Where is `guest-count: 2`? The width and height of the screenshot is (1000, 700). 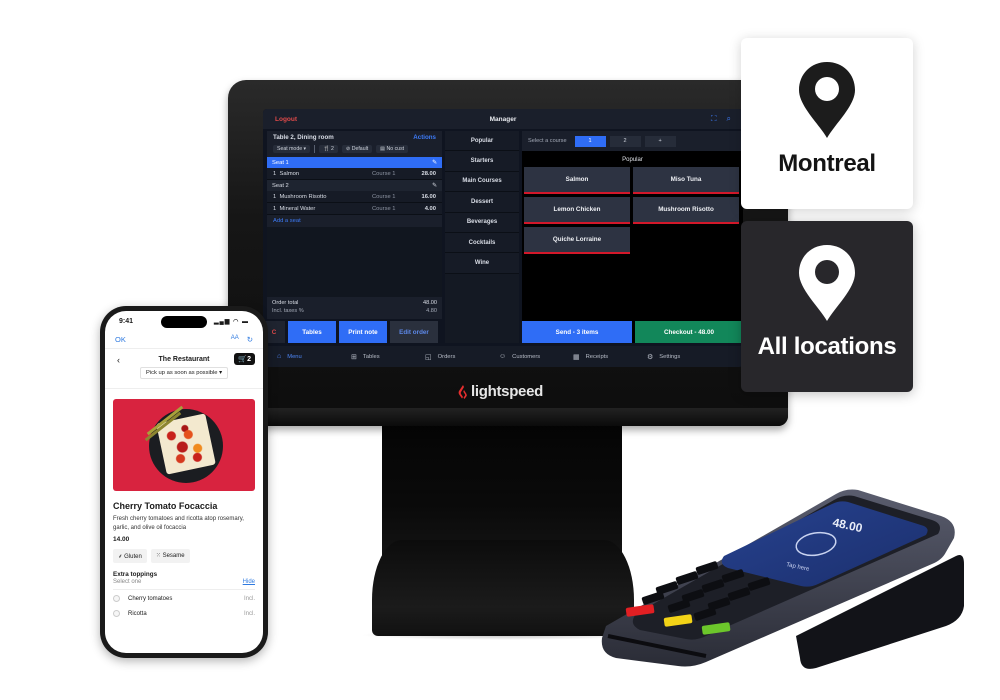
guest-count: 2 is located at coordinates (332, 149).